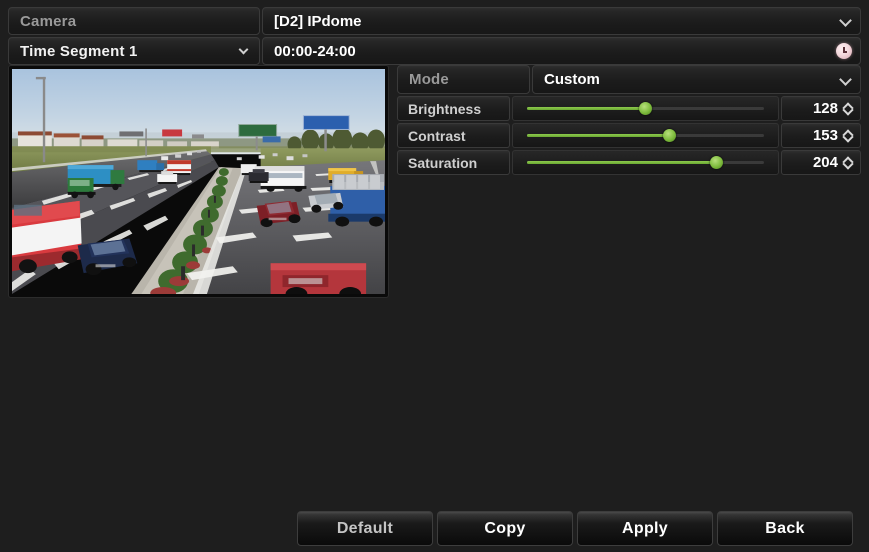 The image size is (869, 552). Describe the element at coordinates (785, 528) in the screenshot. I see `back-button: Back` at that location.